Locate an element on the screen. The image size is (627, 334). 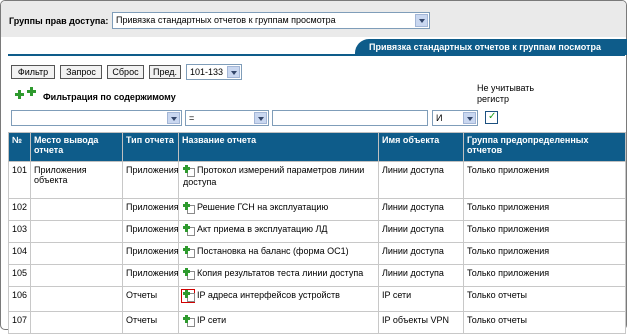
column-header-num: № is located at coordinates (19, 147).